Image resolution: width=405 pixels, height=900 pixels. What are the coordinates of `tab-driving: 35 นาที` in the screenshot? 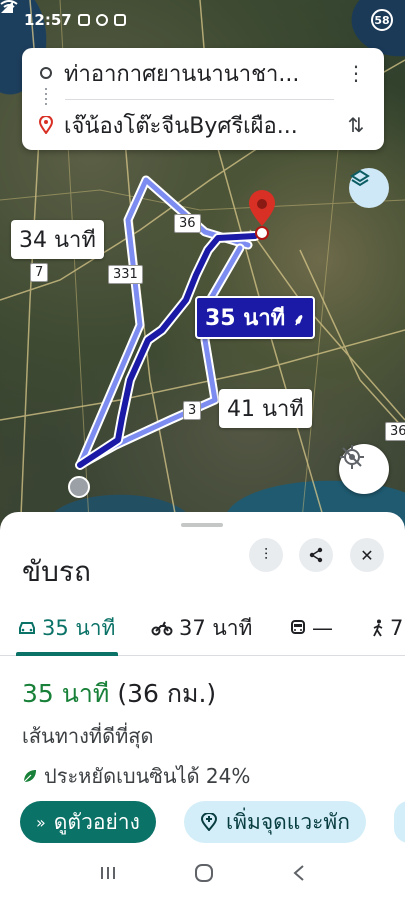 It's located at (66, 628).